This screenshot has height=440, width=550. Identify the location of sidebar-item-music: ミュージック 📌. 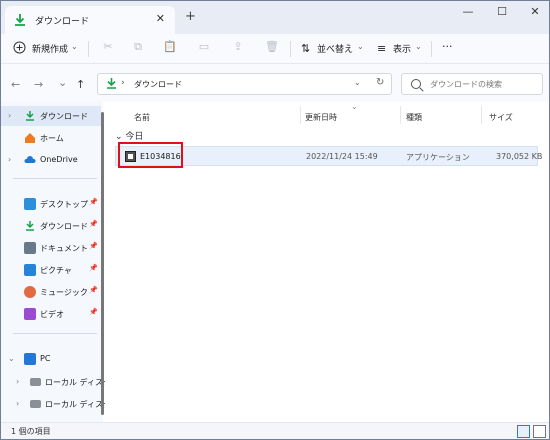
(51, 292).